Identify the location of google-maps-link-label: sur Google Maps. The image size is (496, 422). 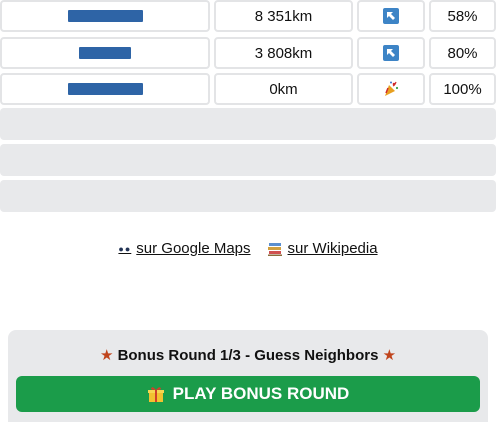
(193, 248).